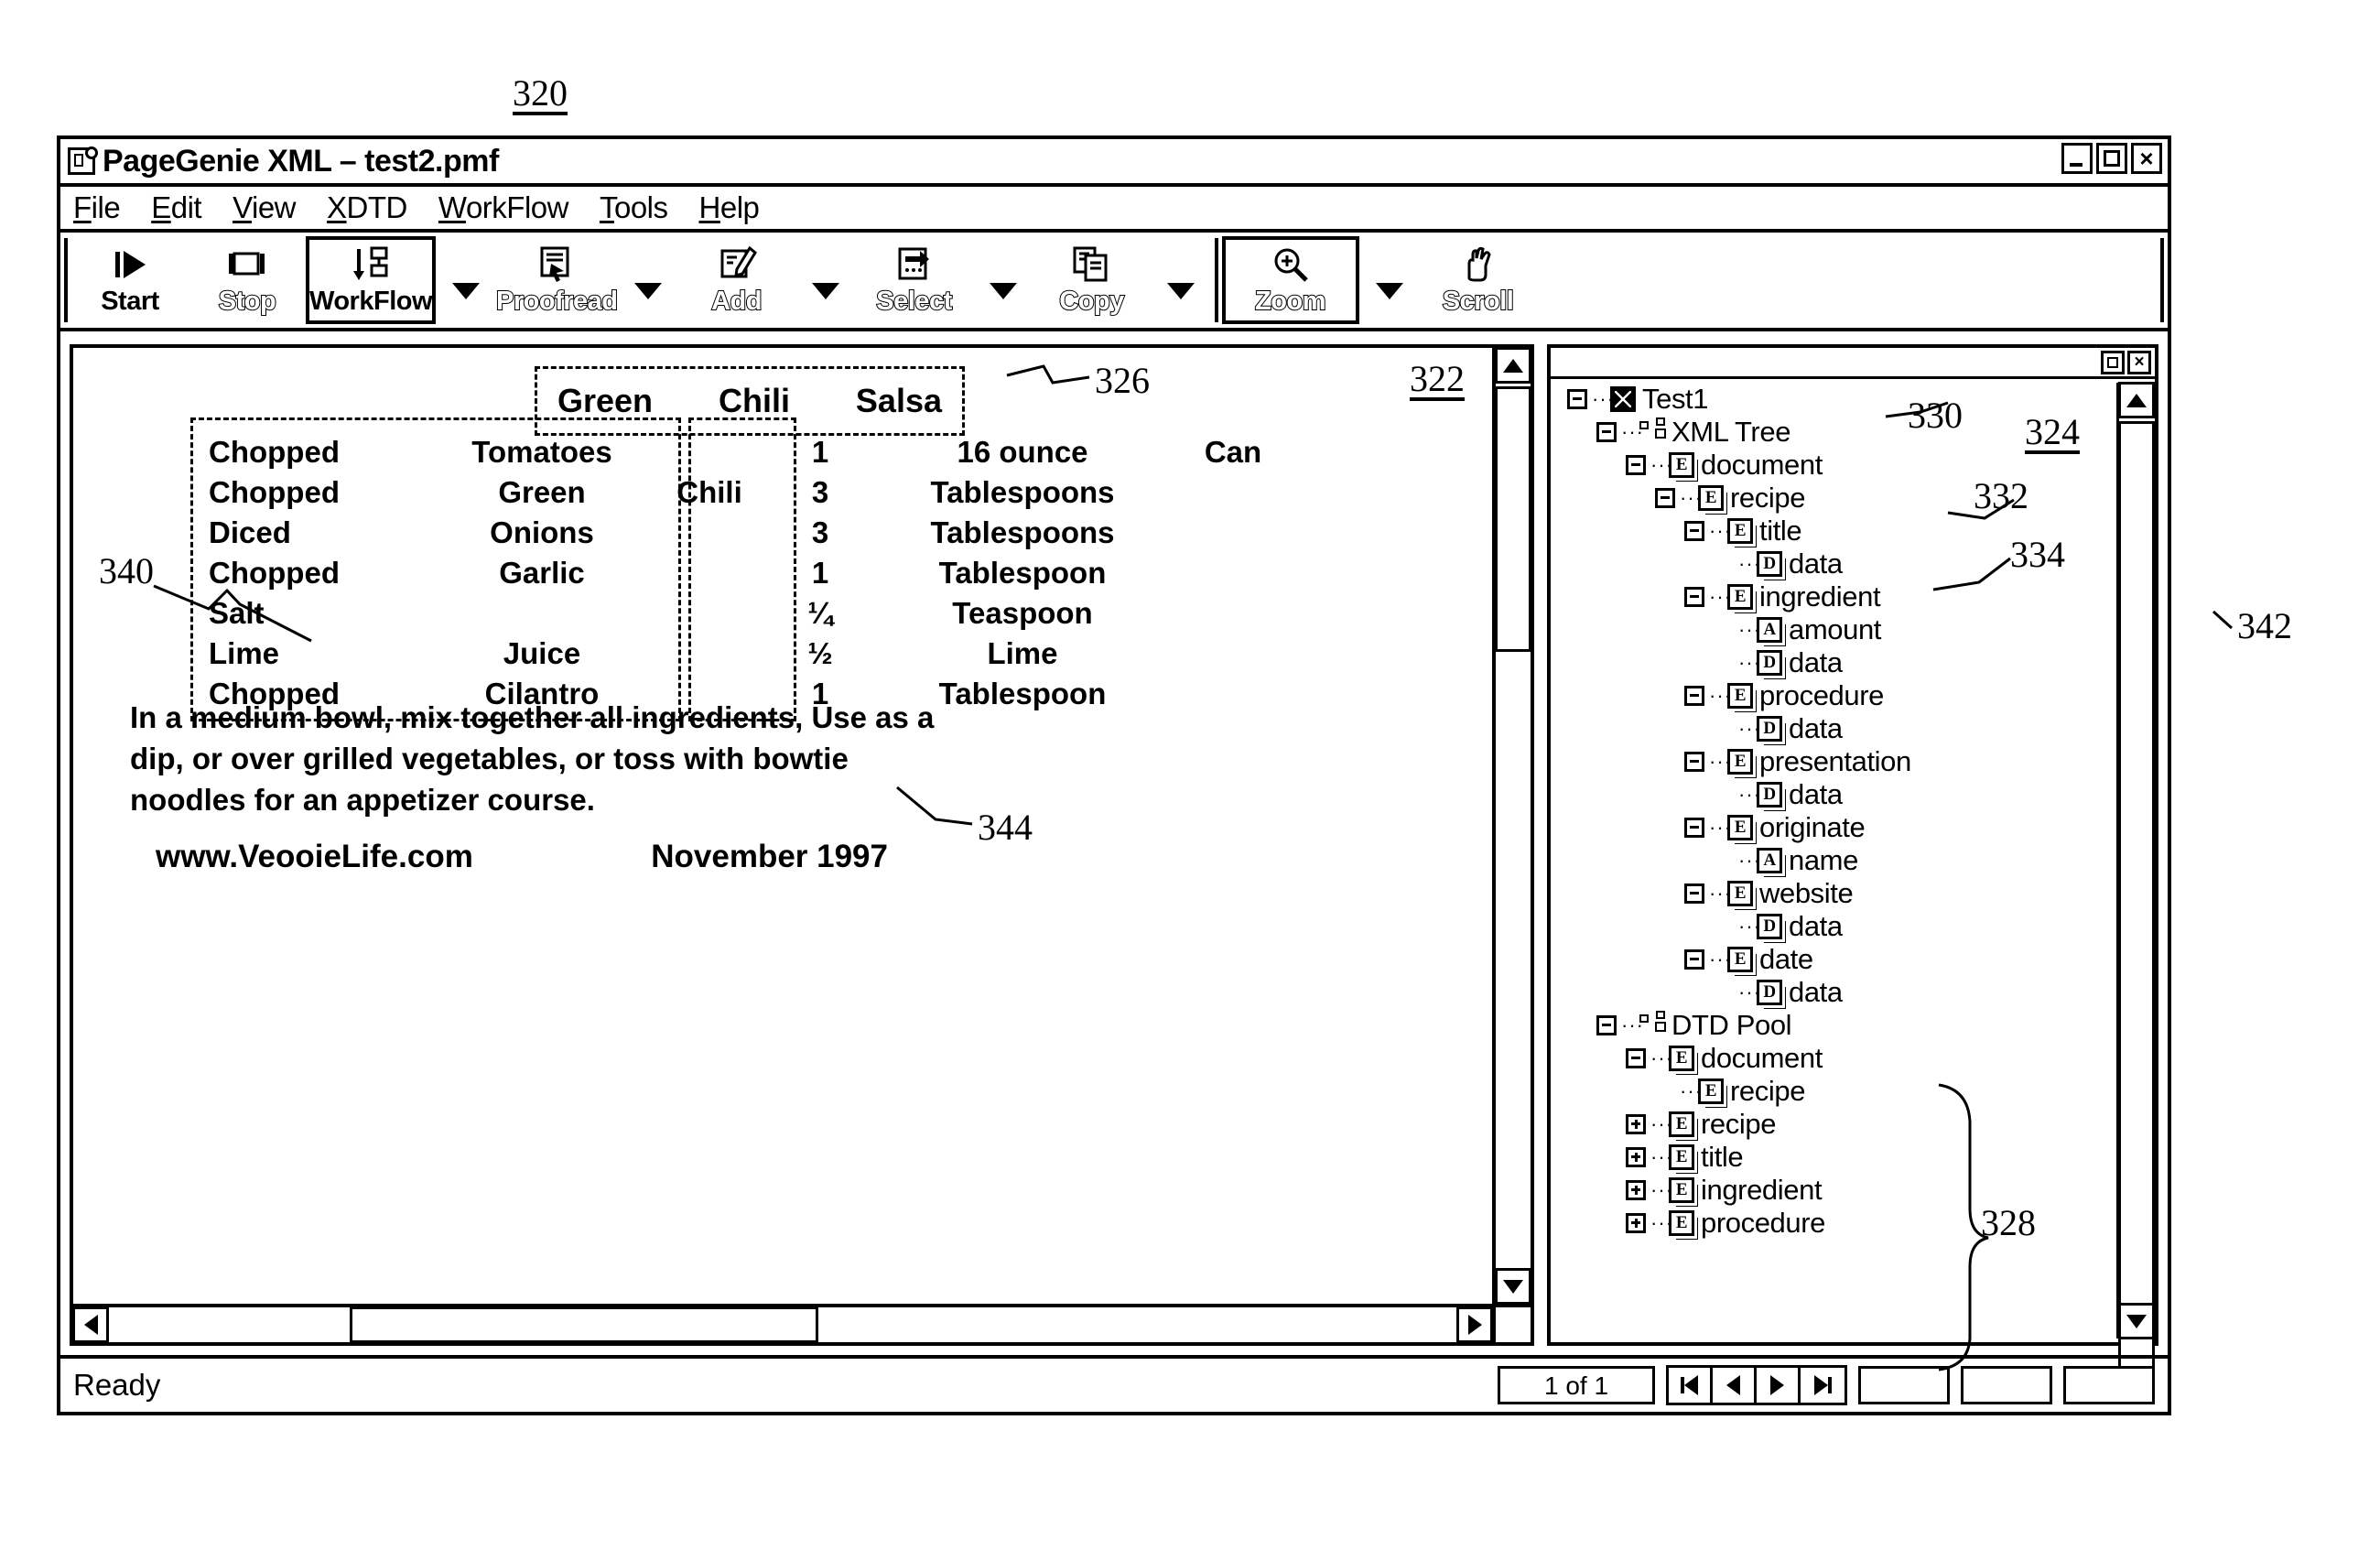 This screenshot has height=1550, width=2380. I want to click on tree-connector, so click(1724, 663).